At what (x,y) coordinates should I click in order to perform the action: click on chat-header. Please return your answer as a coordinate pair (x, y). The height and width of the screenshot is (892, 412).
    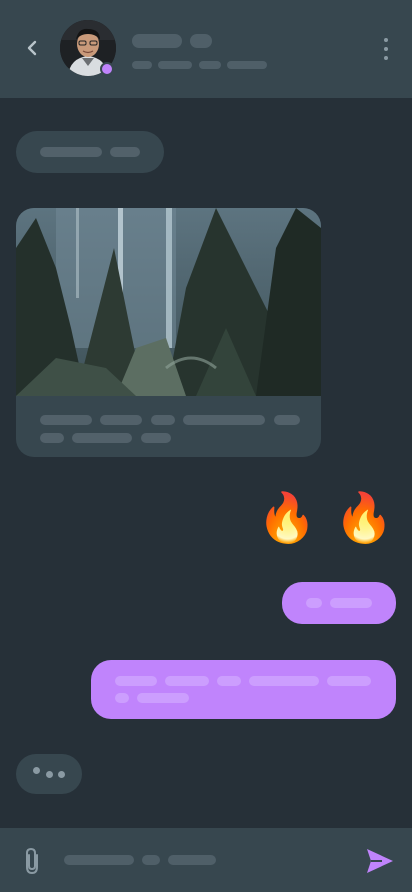
    Looking at the image, I should click on (206, 49).